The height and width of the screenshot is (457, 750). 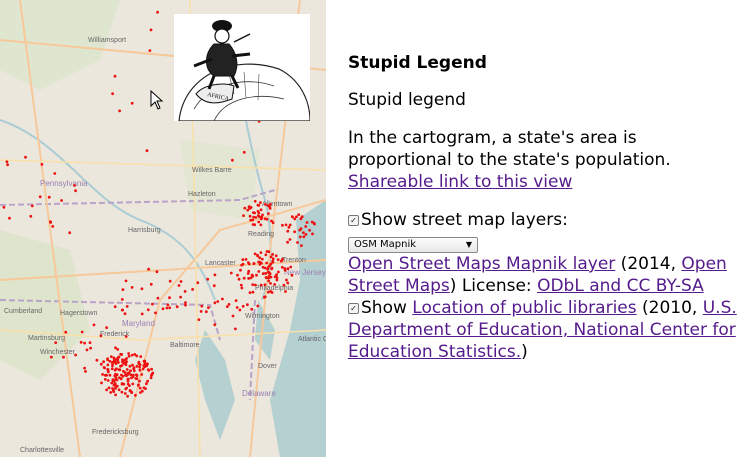 I want to click on place-label: Hazleton, so click(x=202, y=194).